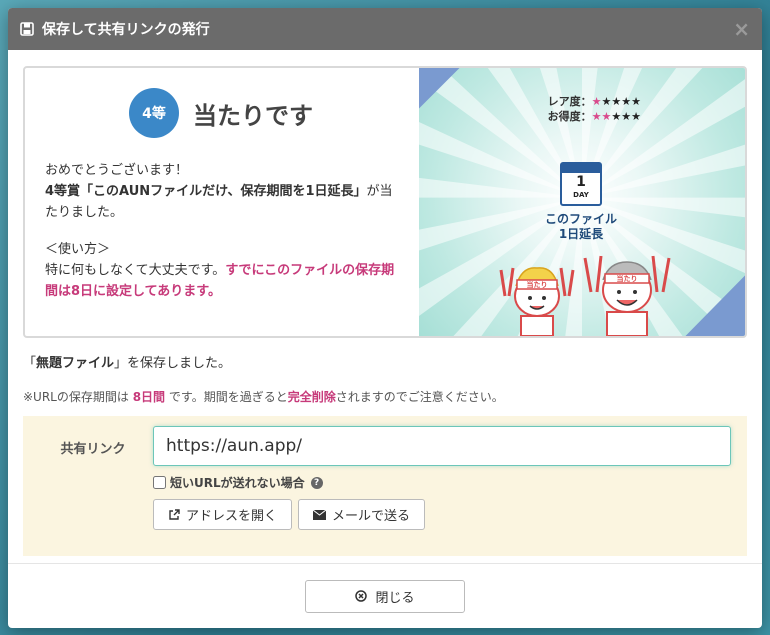 Image resolution: width=770 pixels, height=635 pixels. What do you see at coordinates (445, 482) in the screenshot?
I see `short-url-option: 短いURLが送れない場合 ?` at bounding box center [445, 482].